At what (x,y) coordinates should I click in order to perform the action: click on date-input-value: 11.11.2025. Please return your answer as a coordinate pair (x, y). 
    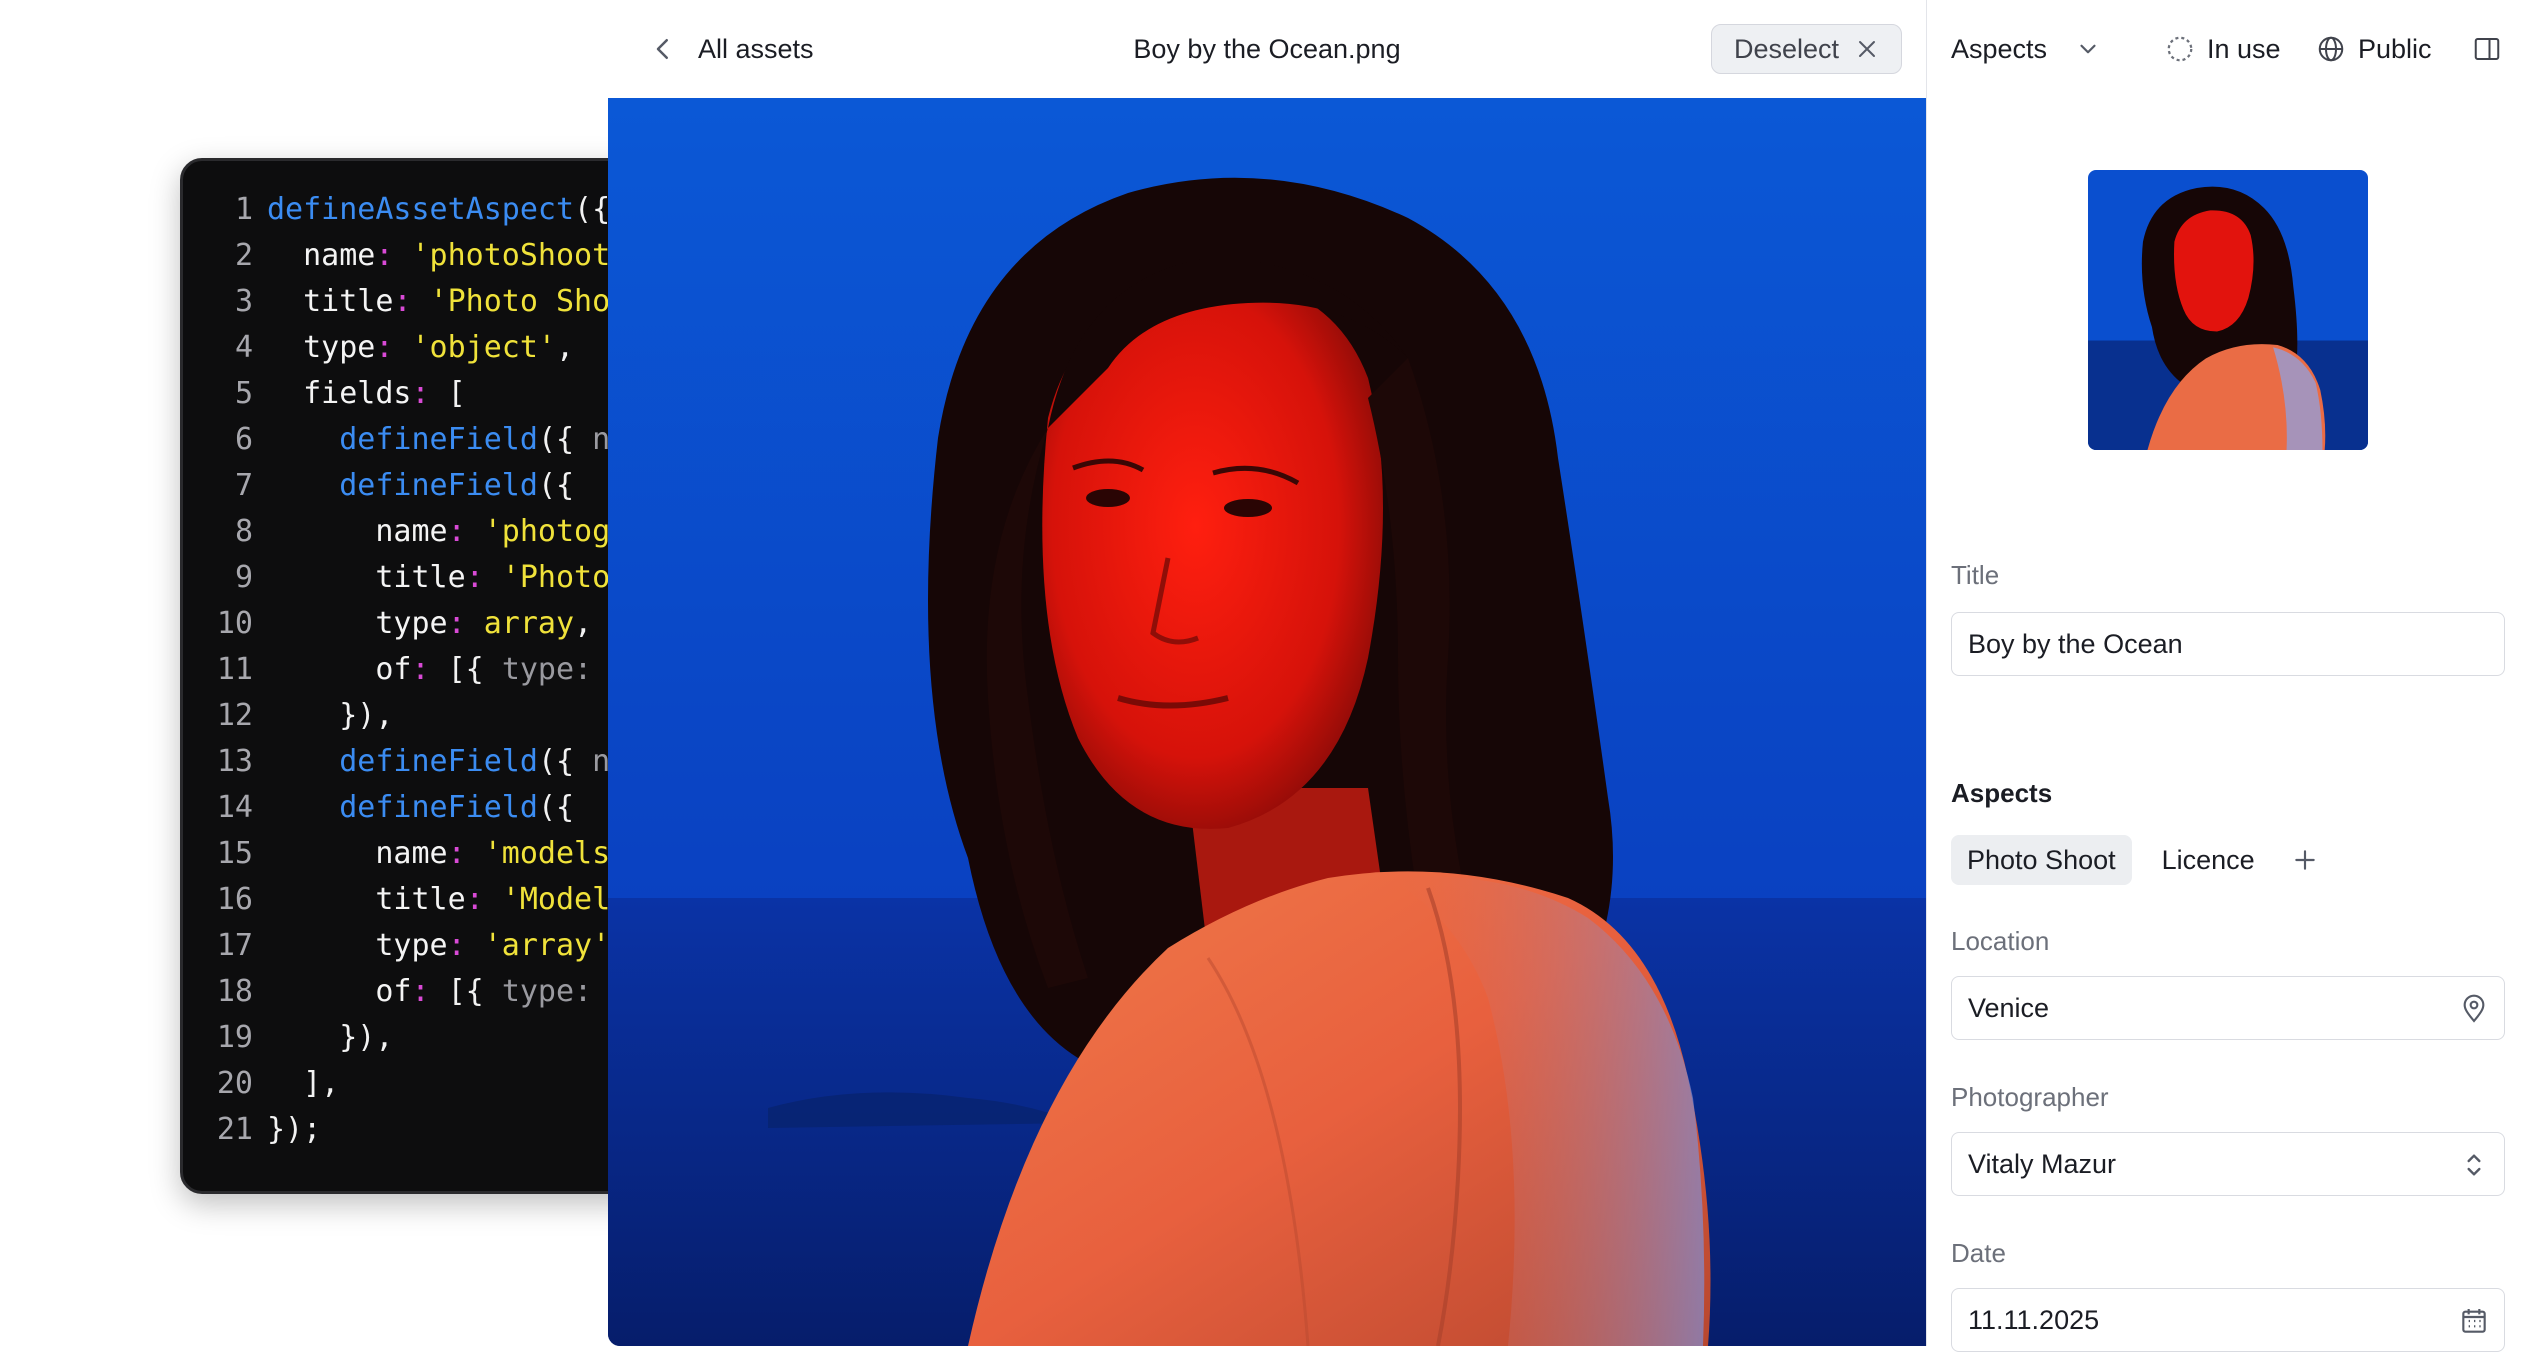
    Looking at the image, I should click on (2034, 1319).